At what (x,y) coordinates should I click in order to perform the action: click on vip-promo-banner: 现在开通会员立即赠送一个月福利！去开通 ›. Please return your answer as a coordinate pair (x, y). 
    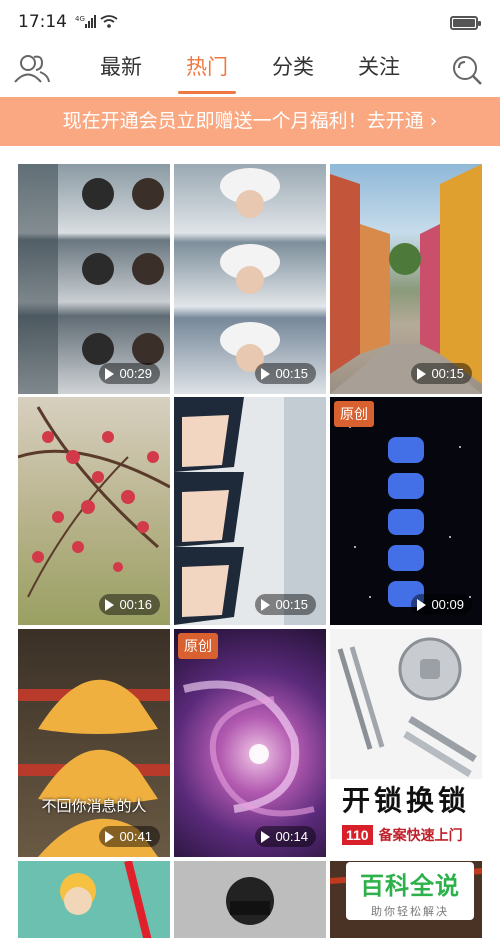
    Looking at the image, I should click on (250, 121).